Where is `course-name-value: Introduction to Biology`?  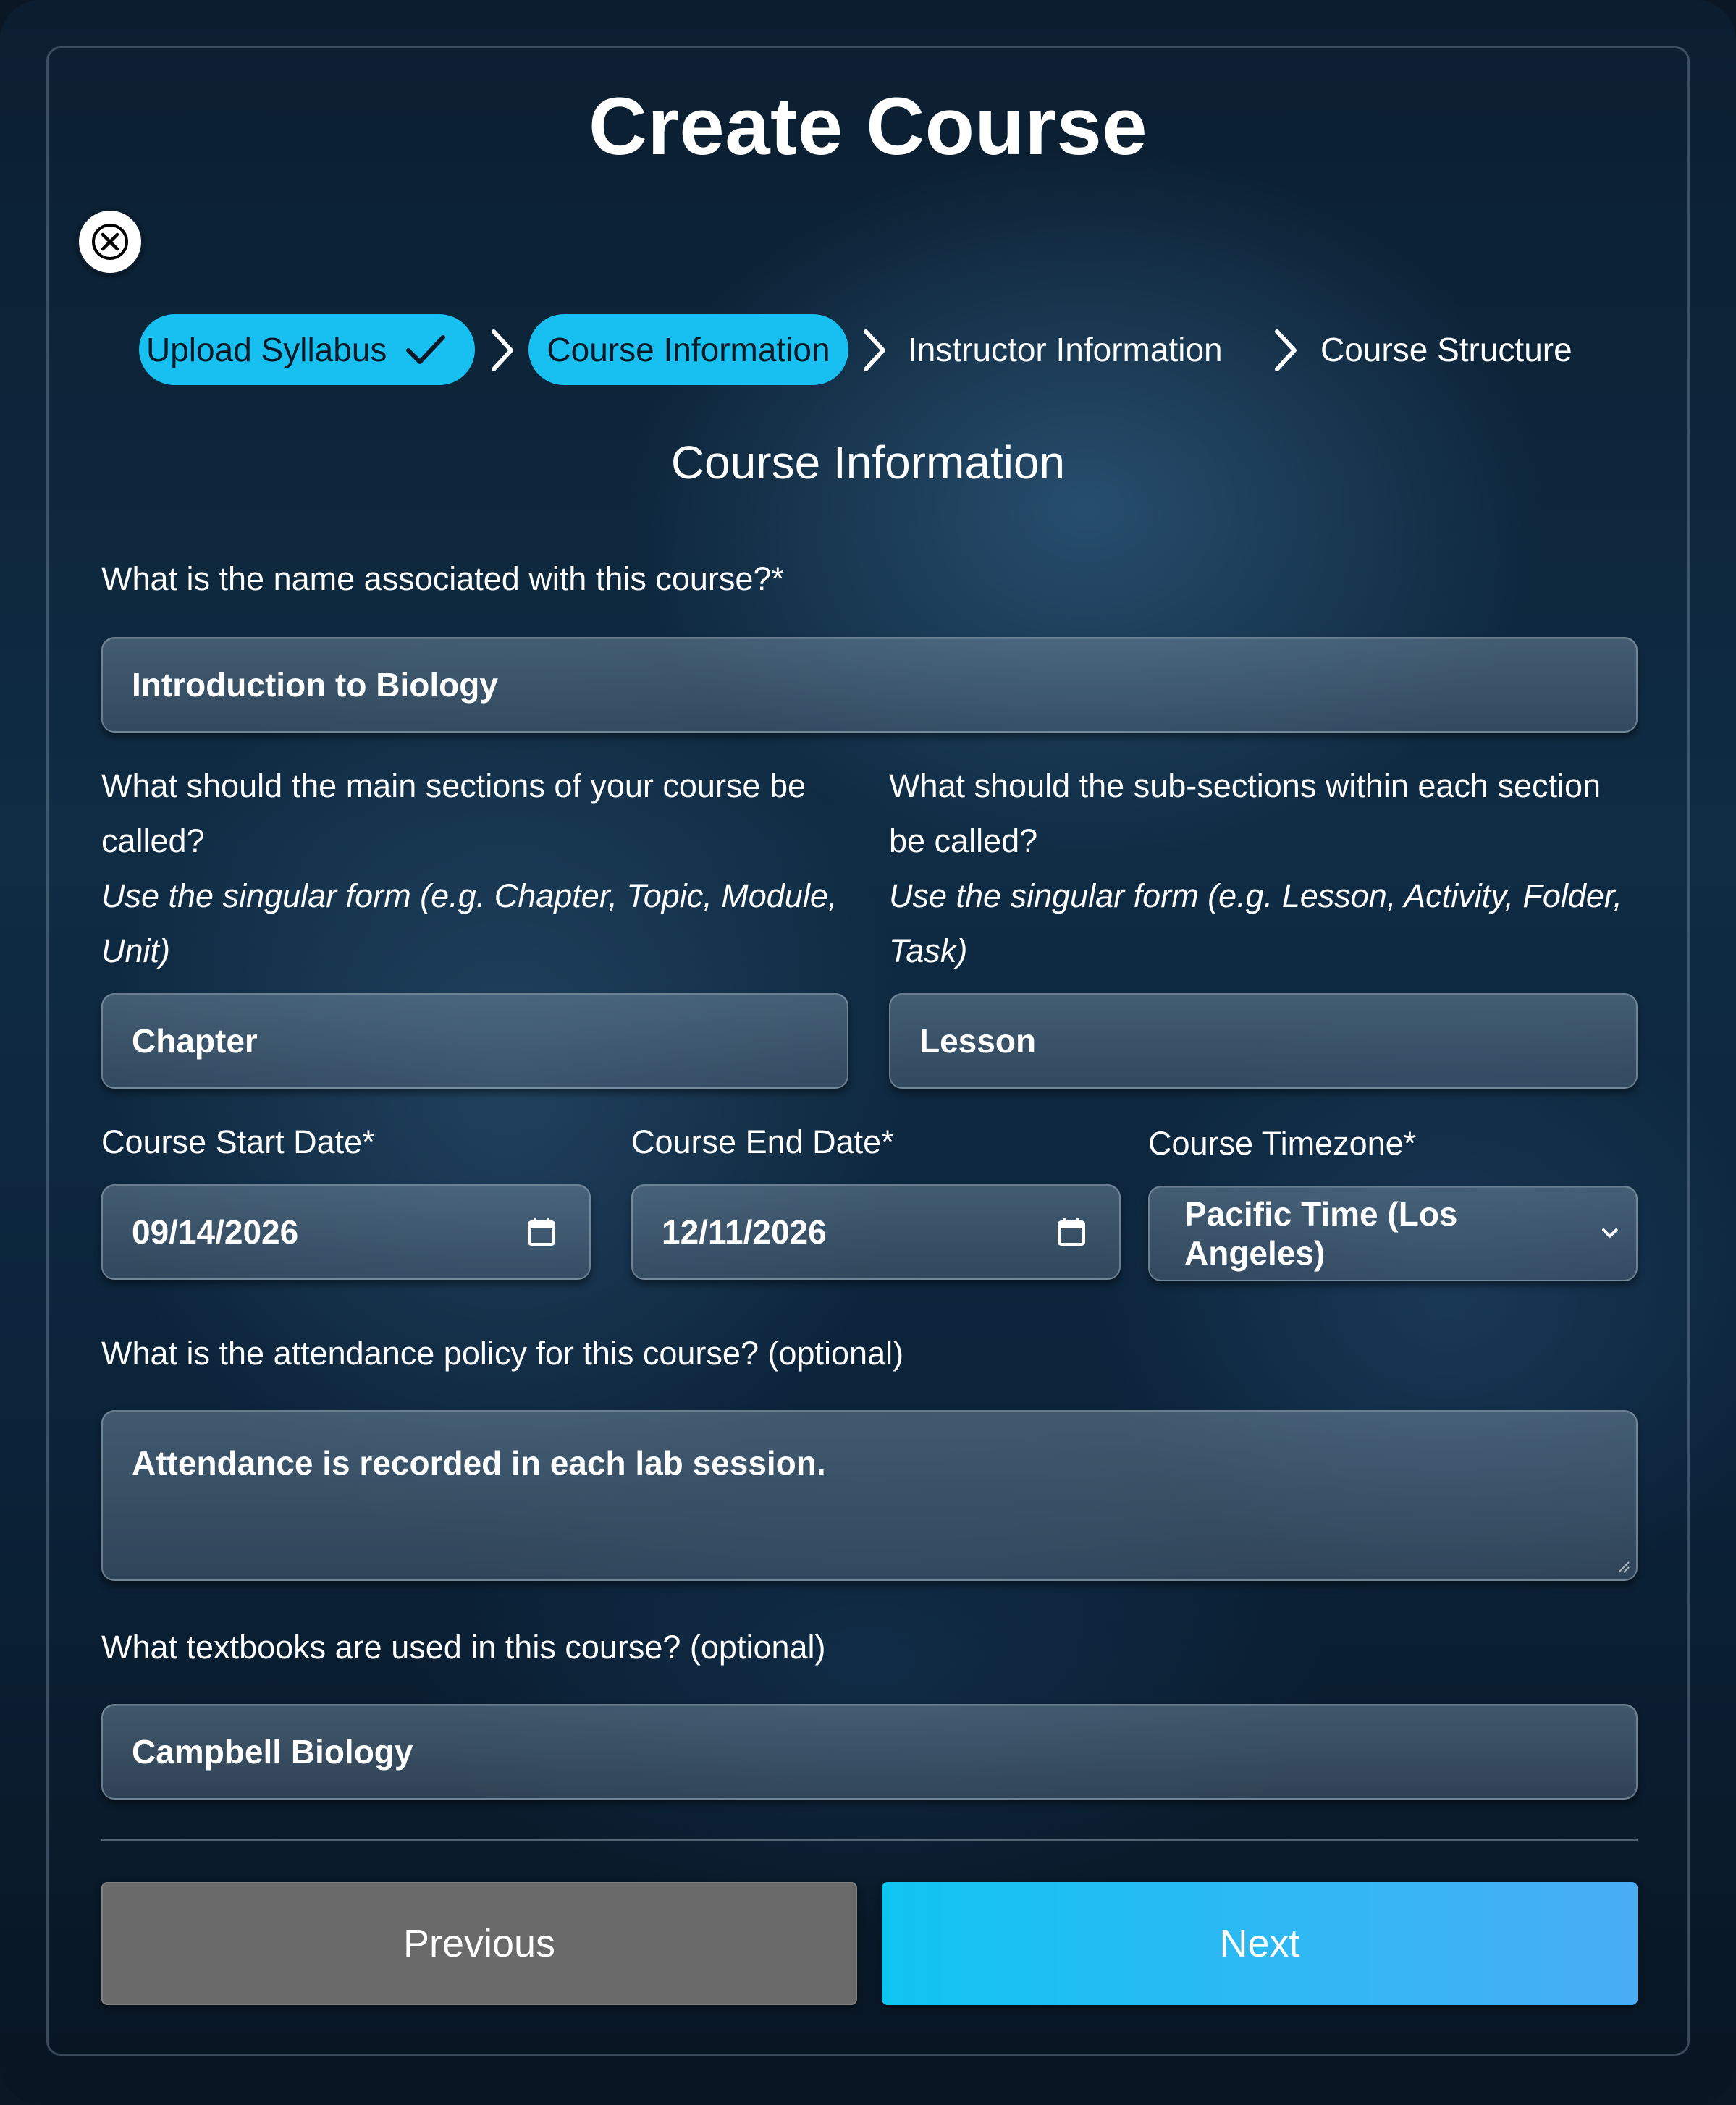 course-name-value: Introduction to Biology is located at coordinates (315, 685).